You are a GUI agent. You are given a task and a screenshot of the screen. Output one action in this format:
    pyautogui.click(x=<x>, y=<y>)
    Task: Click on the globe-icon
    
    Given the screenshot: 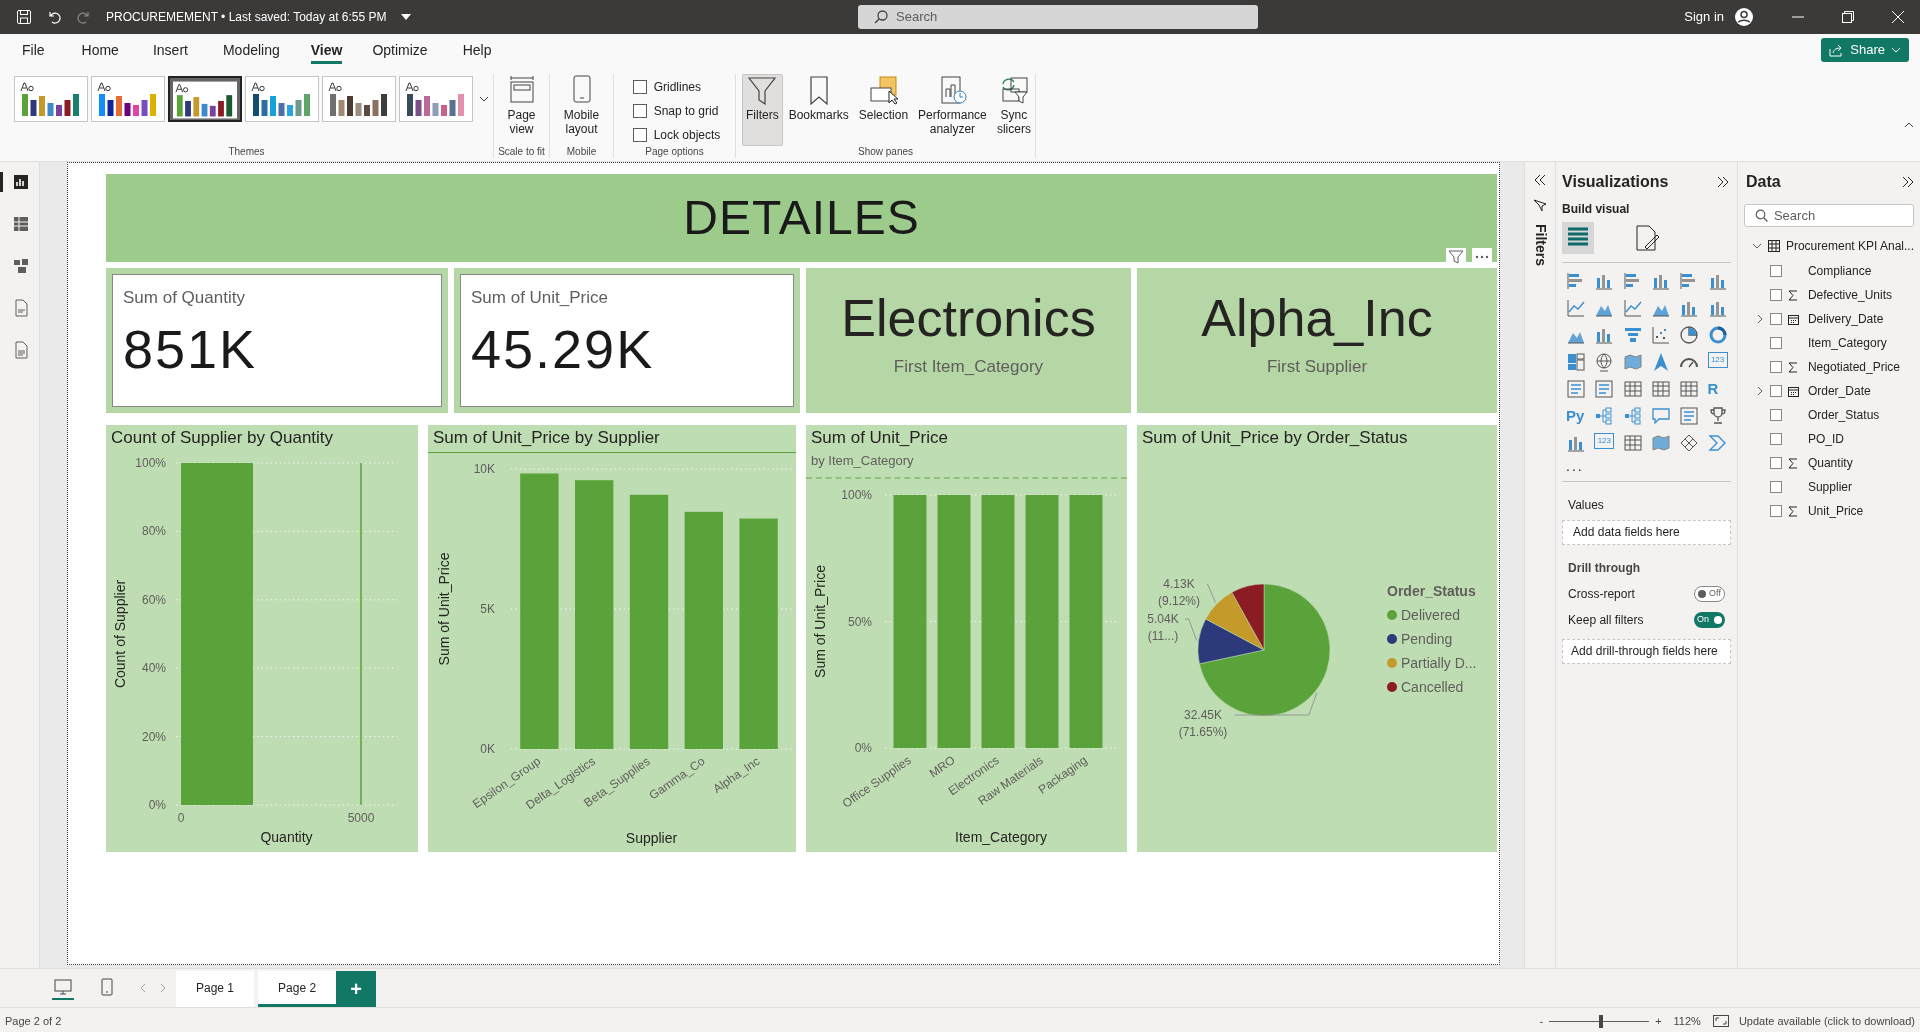 What is the action you would take?
    pyautogui.click(x=1604, y=362)
    